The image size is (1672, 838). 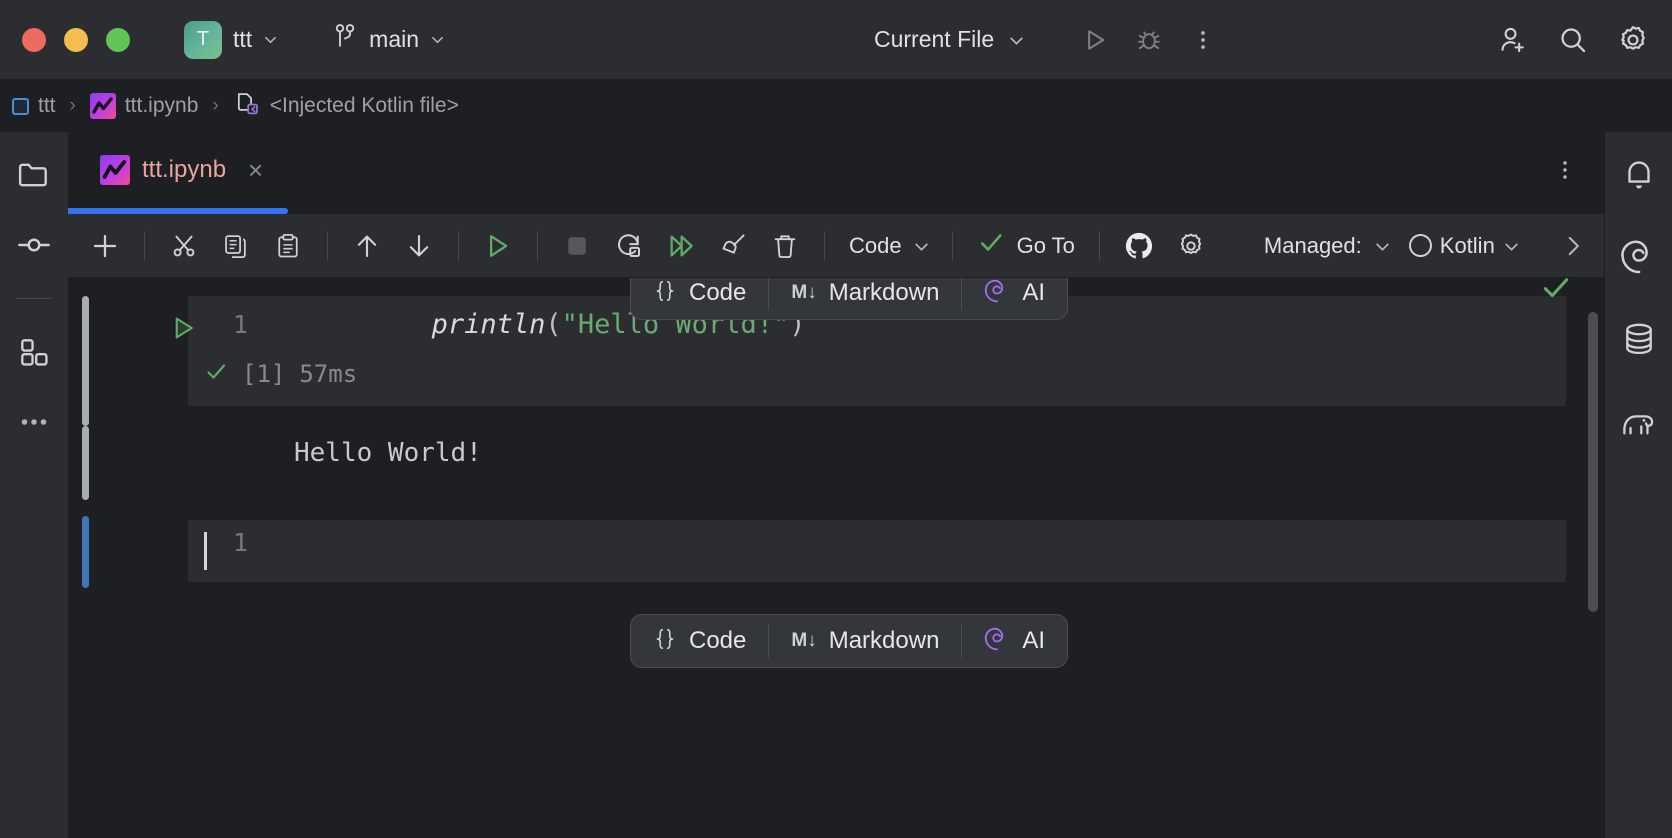 I want to click on run-configuration-selector: Current File, so click(x=948, y=39).